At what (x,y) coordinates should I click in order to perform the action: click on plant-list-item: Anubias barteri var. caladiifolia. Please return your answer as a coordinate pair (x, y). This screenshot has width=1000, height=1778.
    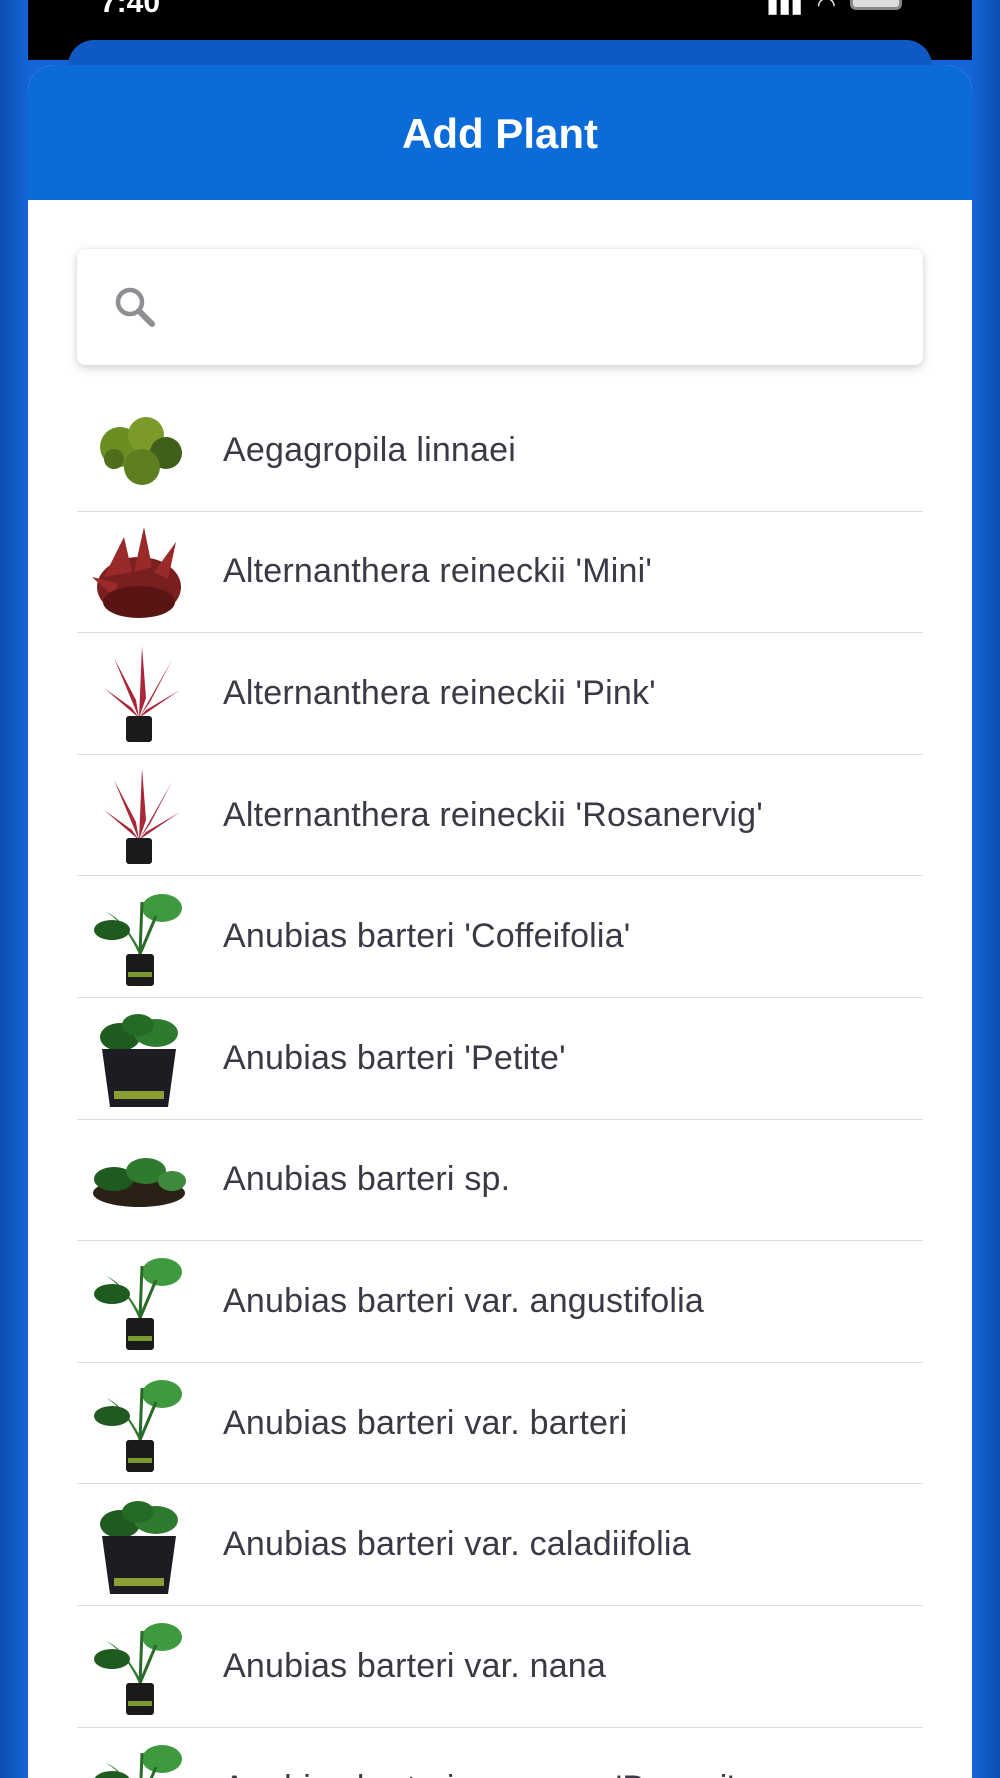
    Looking at the image, I should click on (500, 1545).